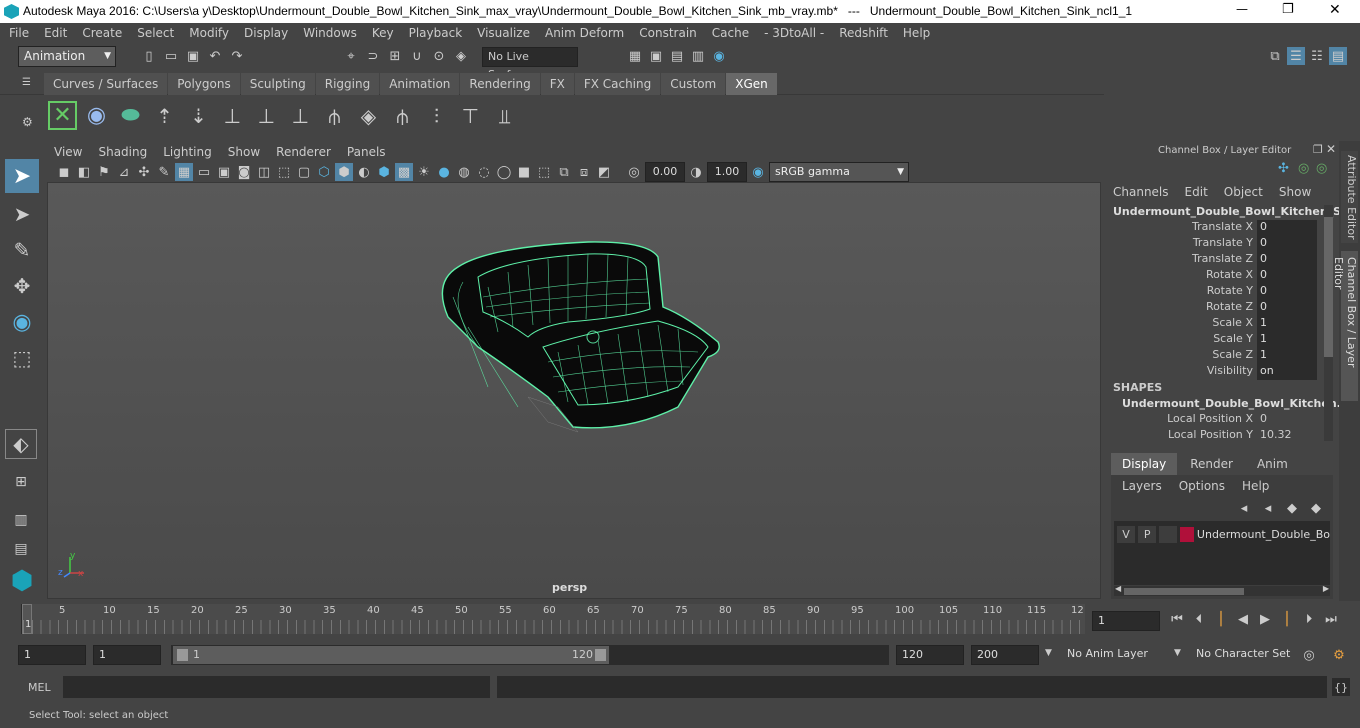 This screenshot has width=1360, height=728. I want to click on new-layer-selected-icon: ◆, so click(1316, 508).